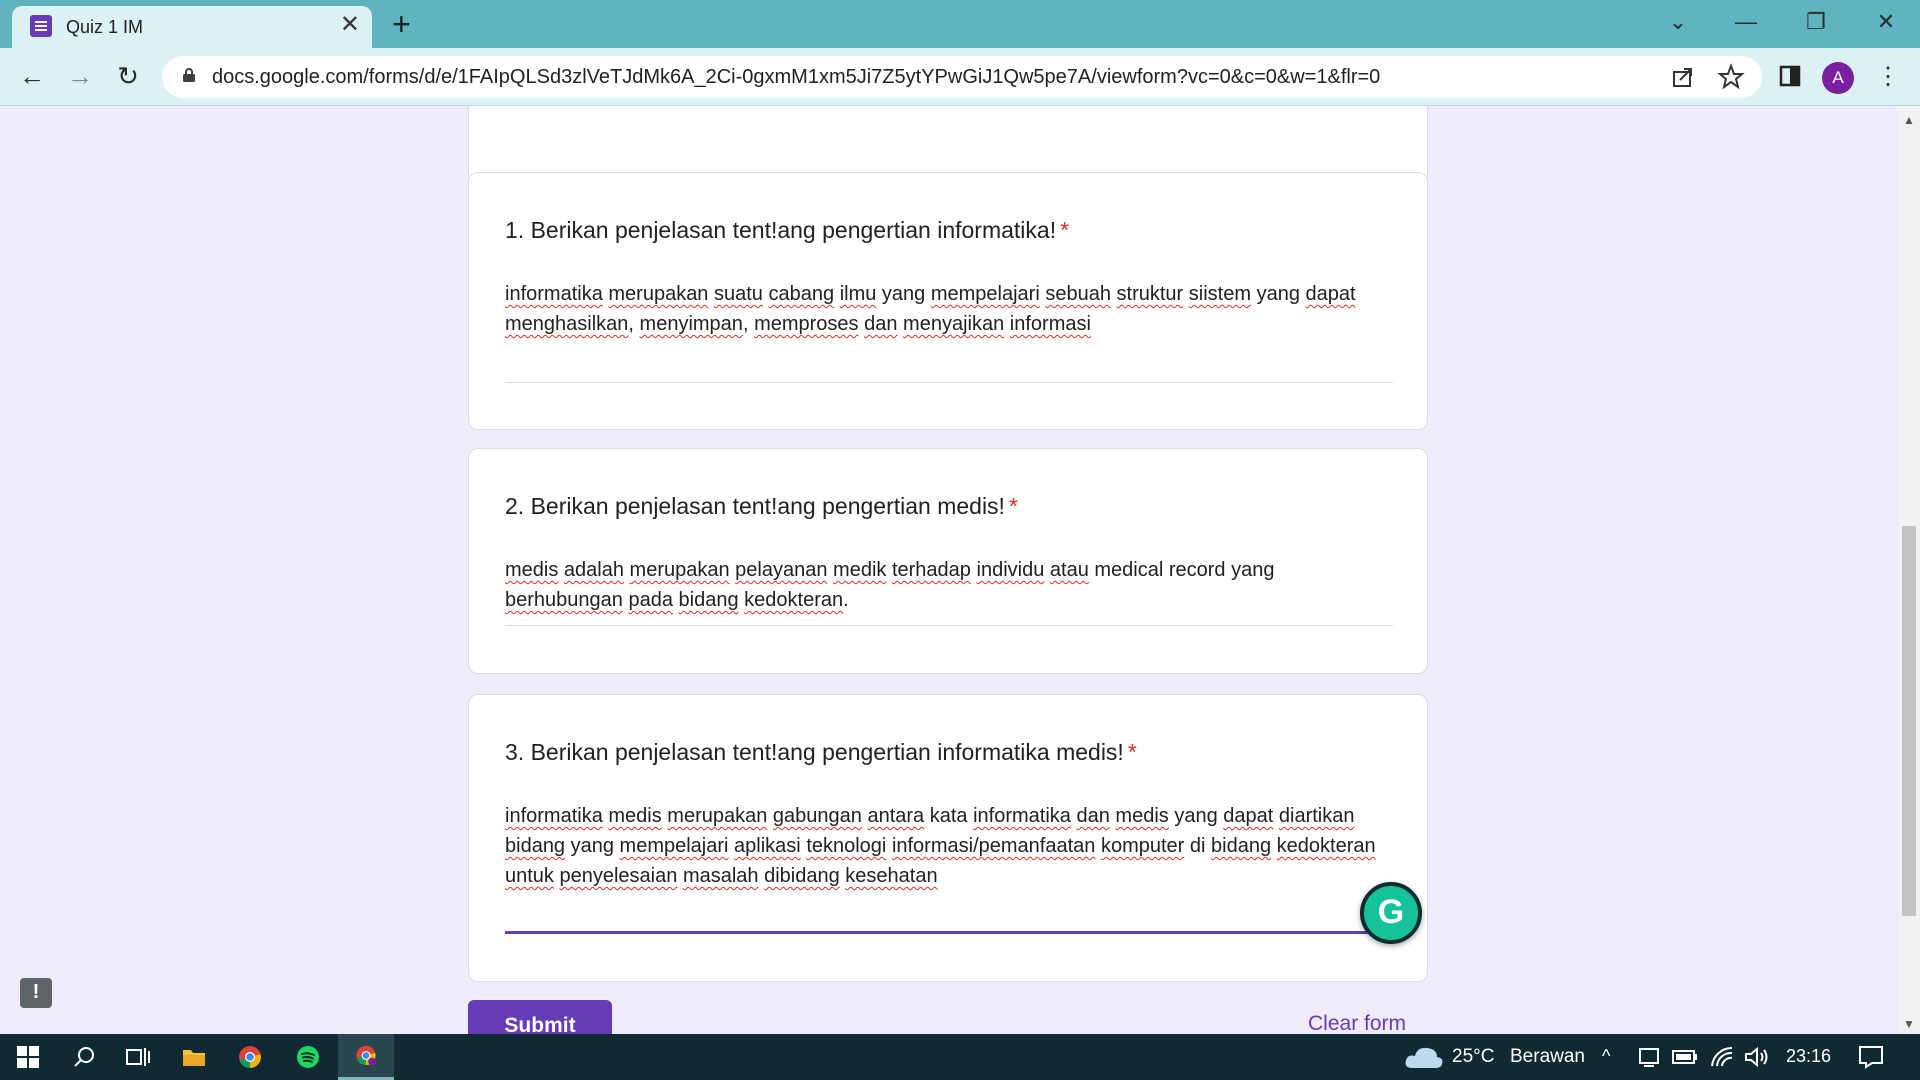  Describe the element at coordinates (881, 324) in the screenshot. I see `spellcheck-word: dan` at that location.